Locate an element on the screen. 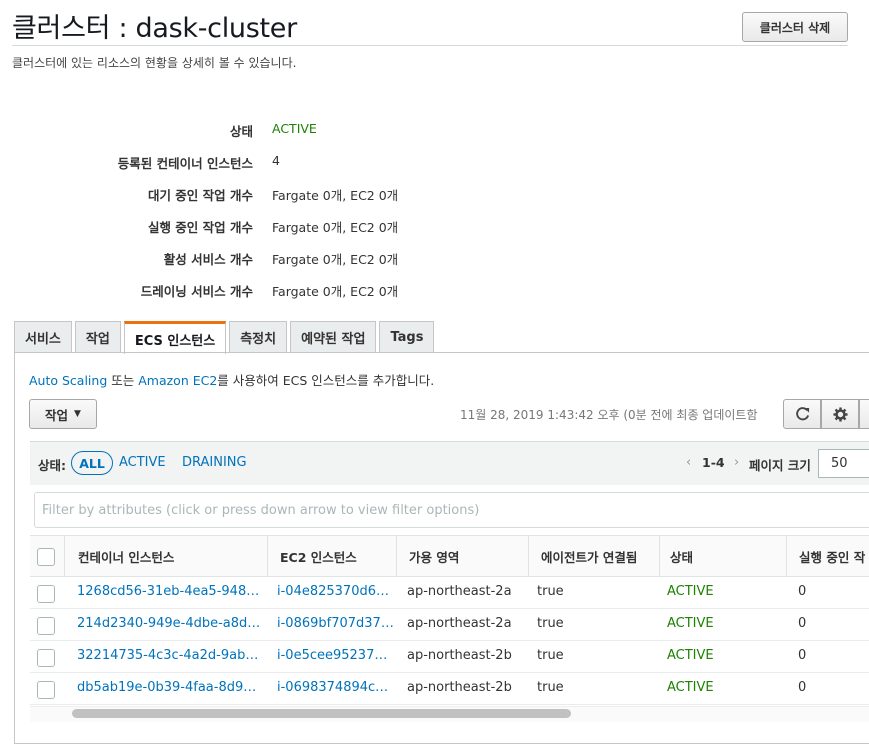  status-filter-label: 상태: is located at coordinates (52, 465).